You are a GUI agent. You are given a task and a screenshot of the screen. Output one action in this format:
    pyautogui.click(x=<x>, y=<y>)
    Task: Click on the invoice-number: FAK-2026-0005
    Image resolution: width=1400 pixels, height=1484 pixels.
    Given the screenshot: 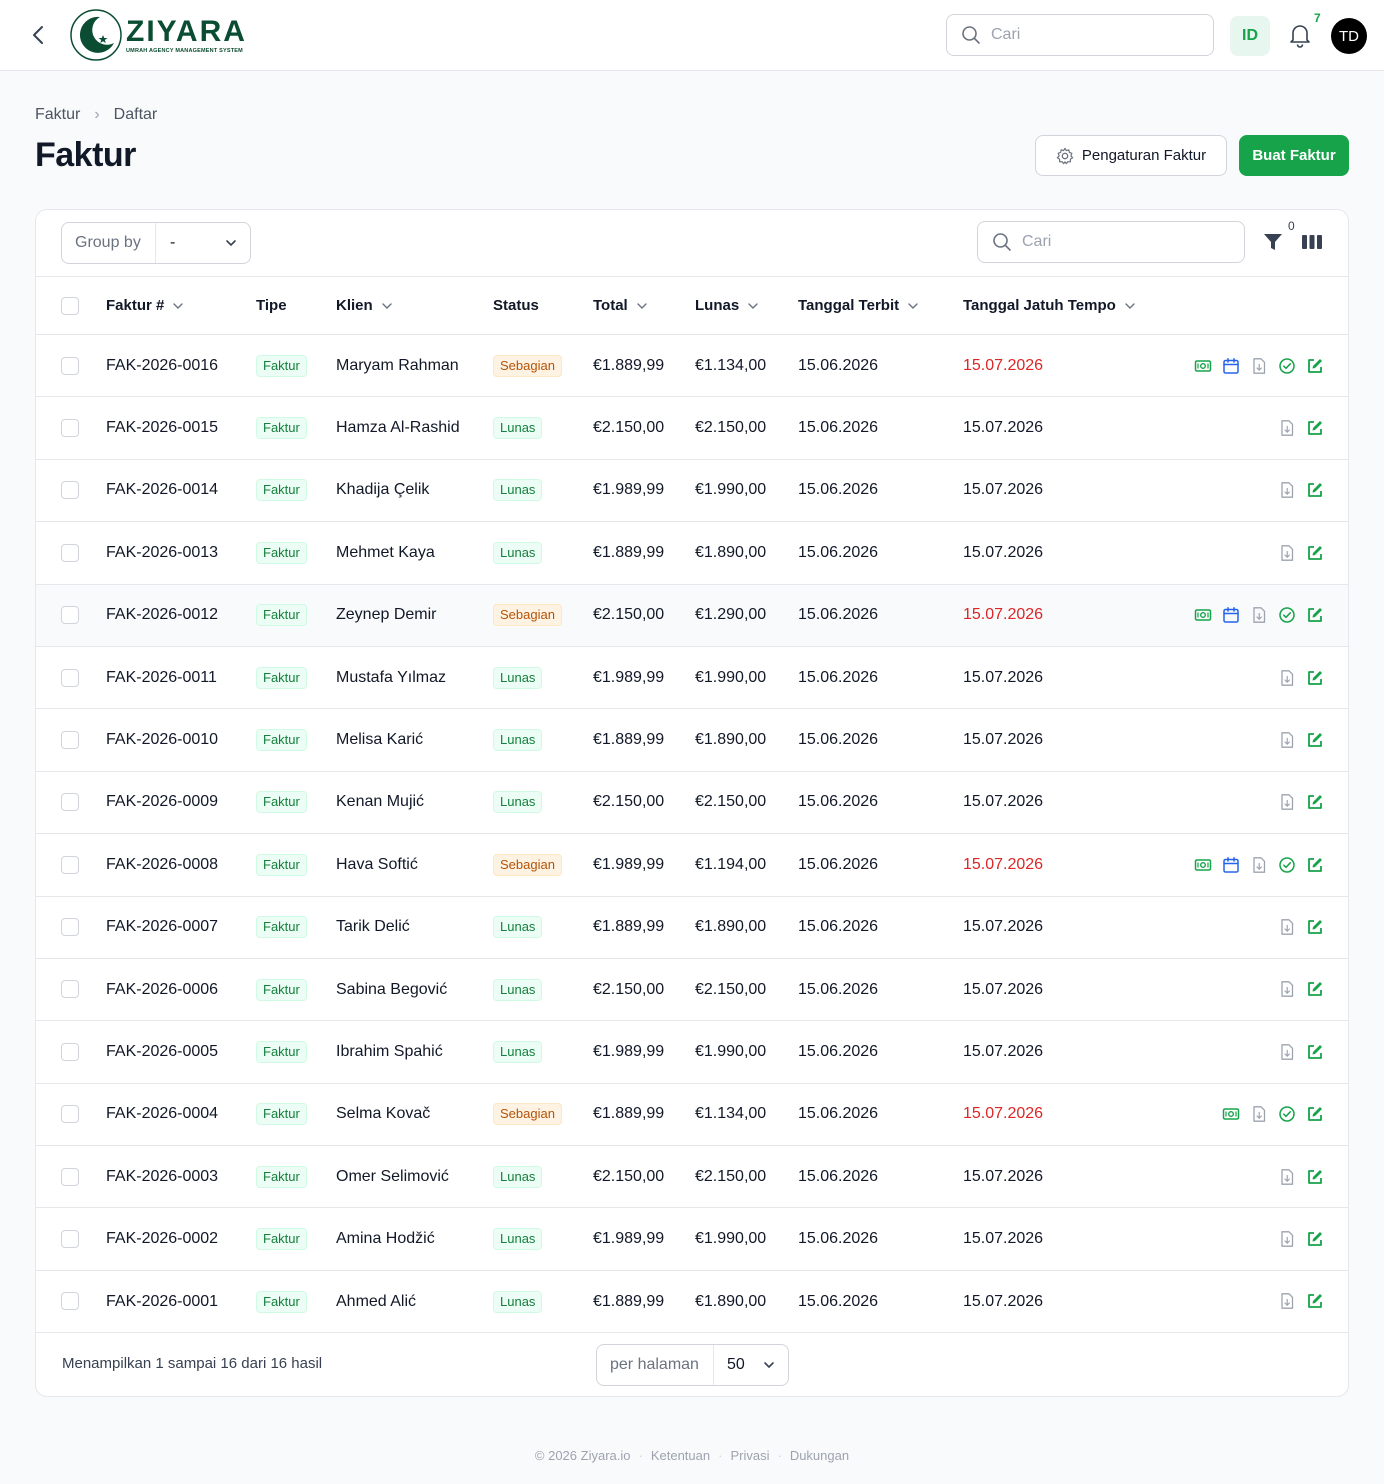 What is the action you would take?
    pyautogui.click(x=181, y=1052)
    